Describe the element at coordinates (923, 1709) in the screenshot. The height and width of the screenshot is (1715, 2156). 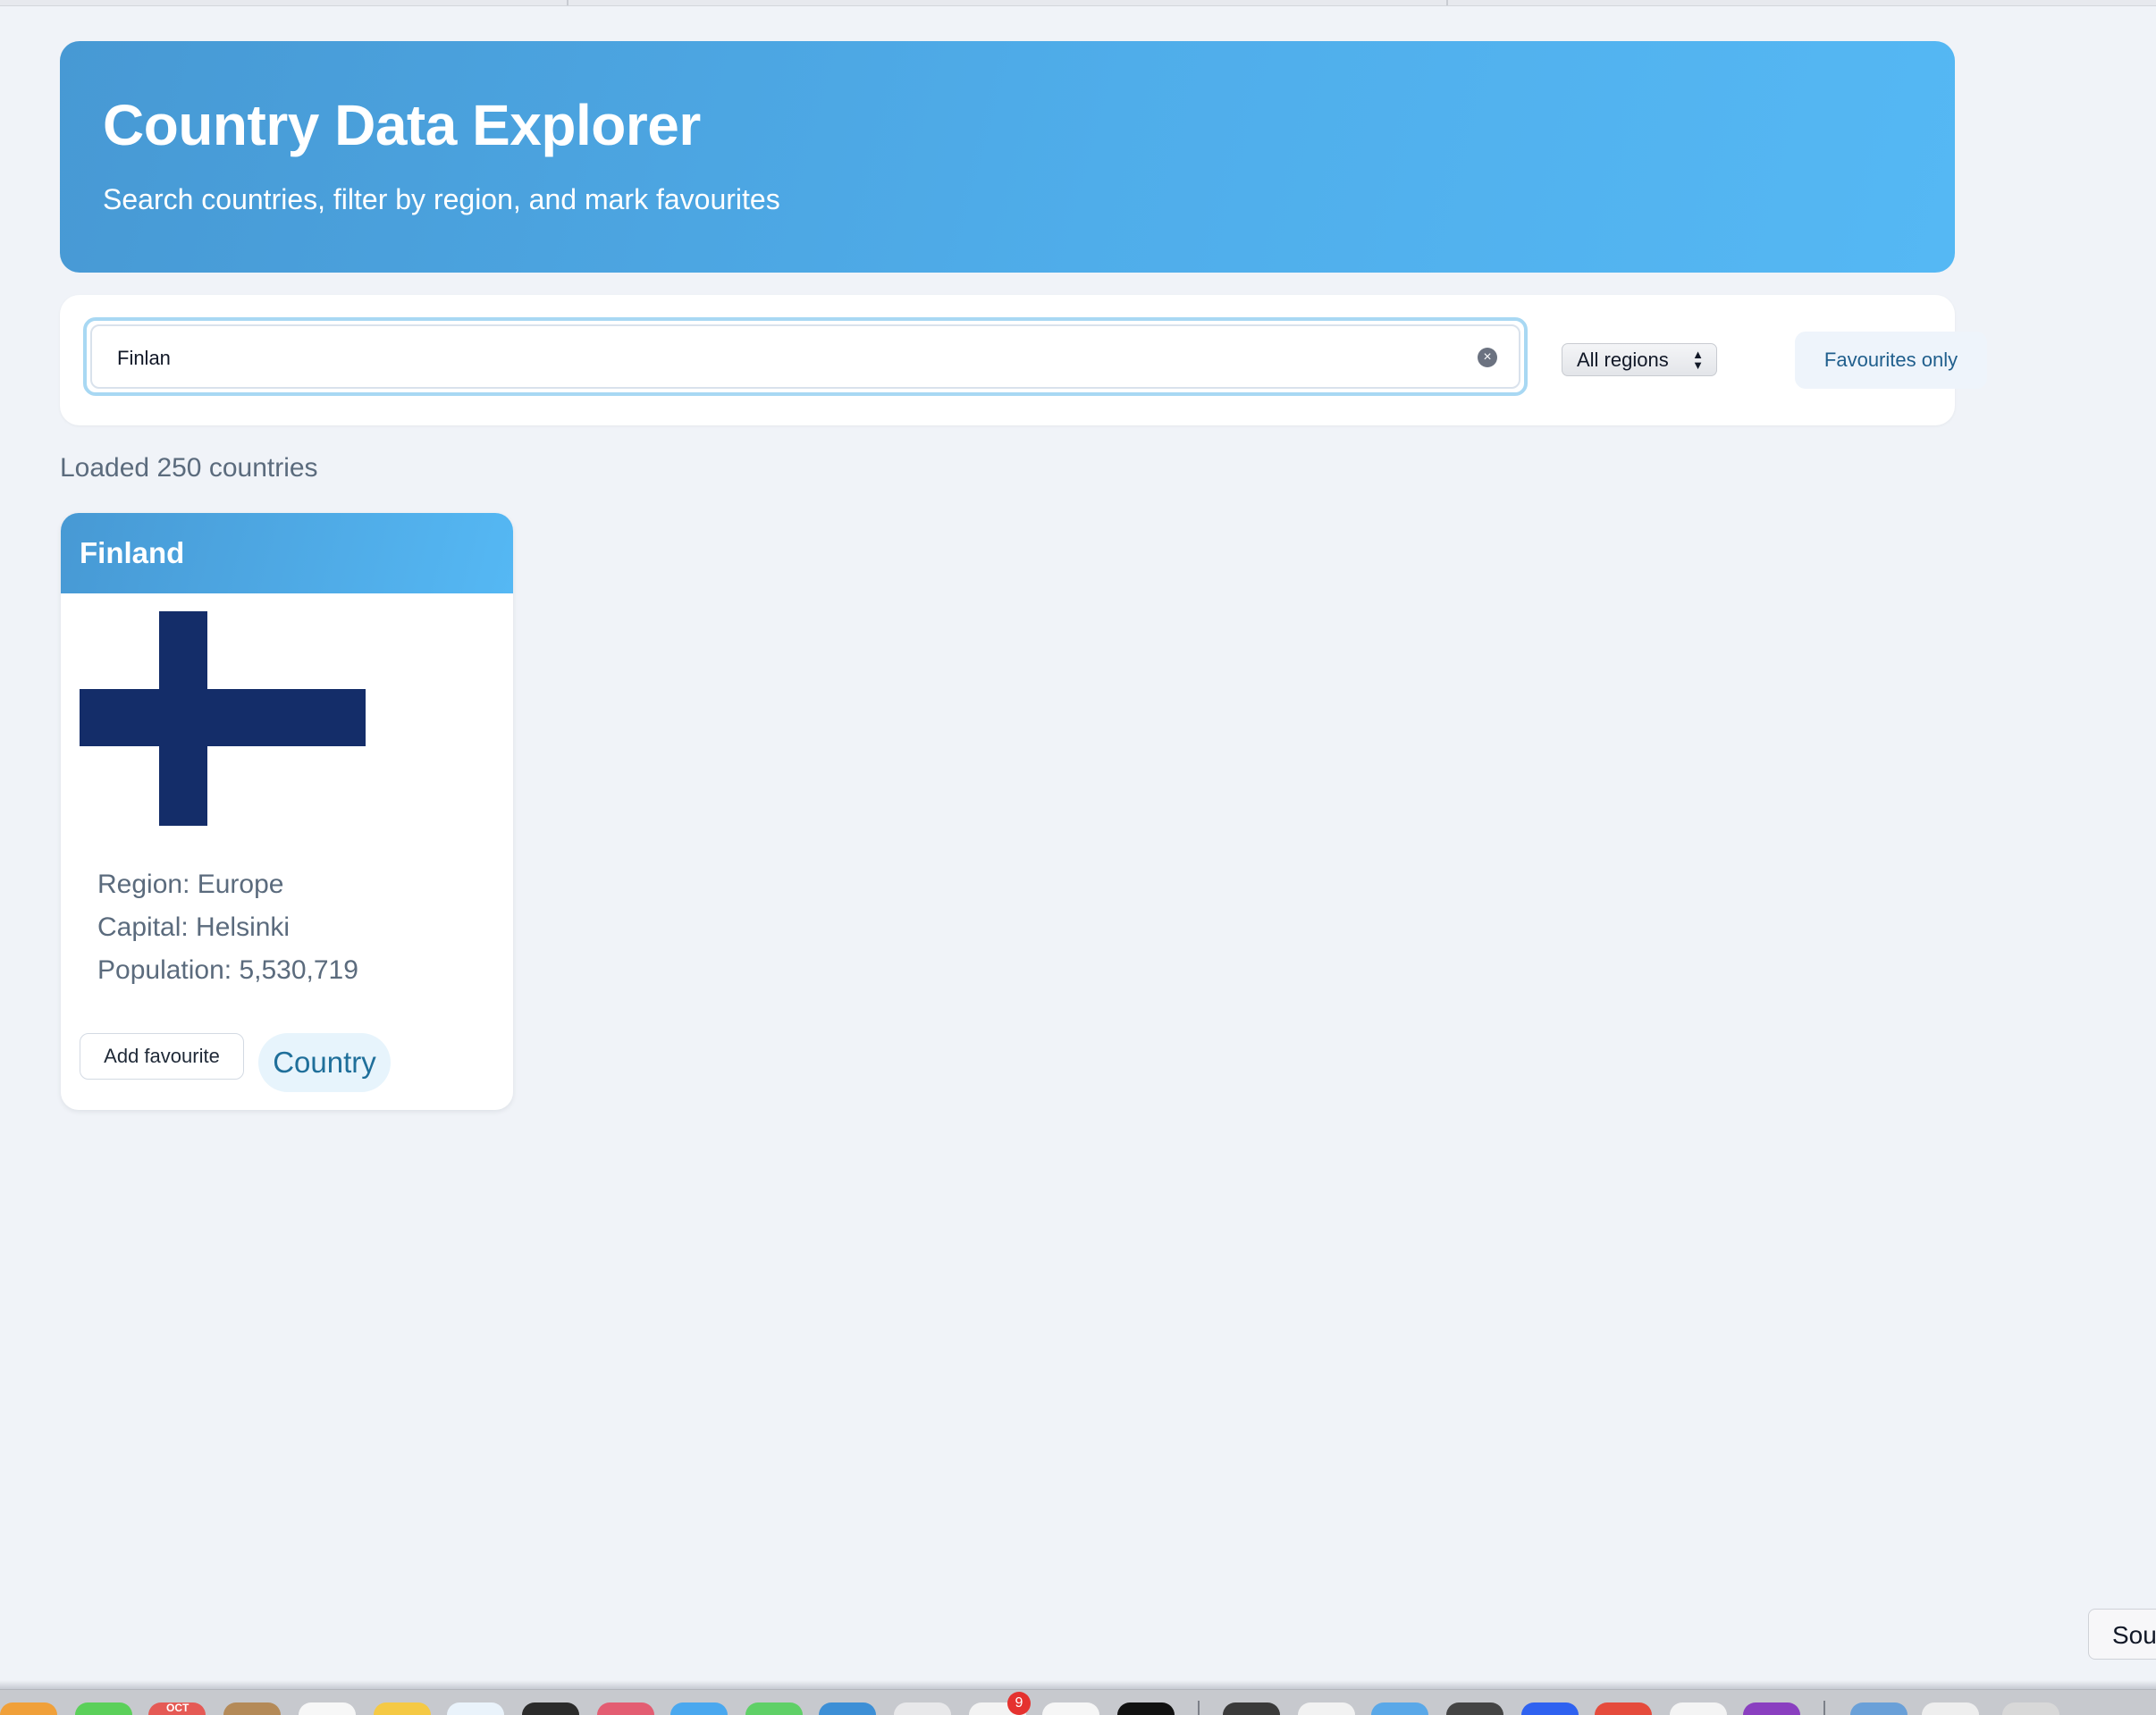
I see `github-app-icon` at that location.